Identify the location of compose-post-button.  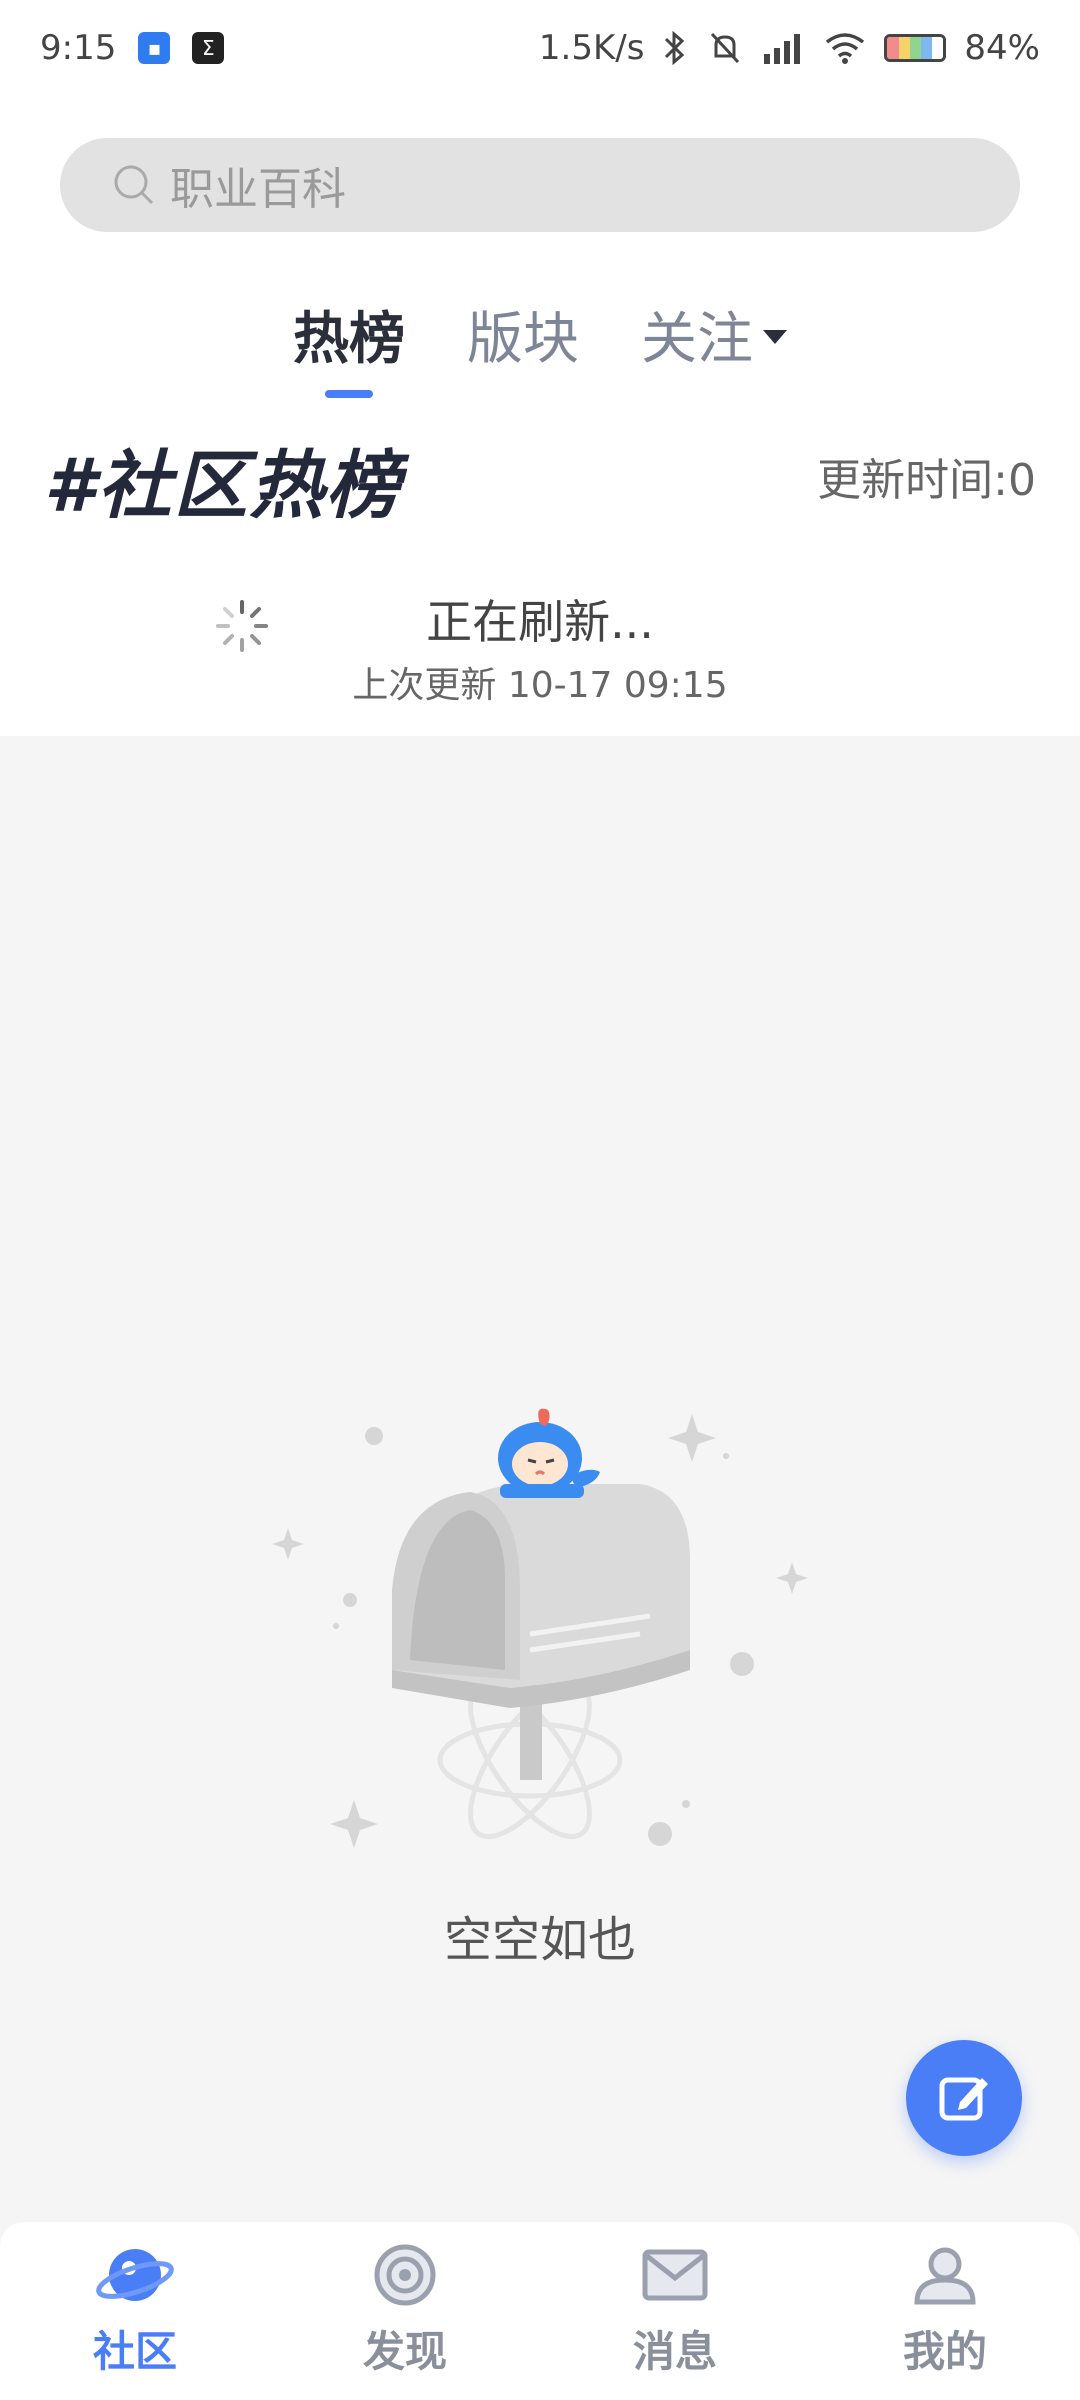
(964, 2098).